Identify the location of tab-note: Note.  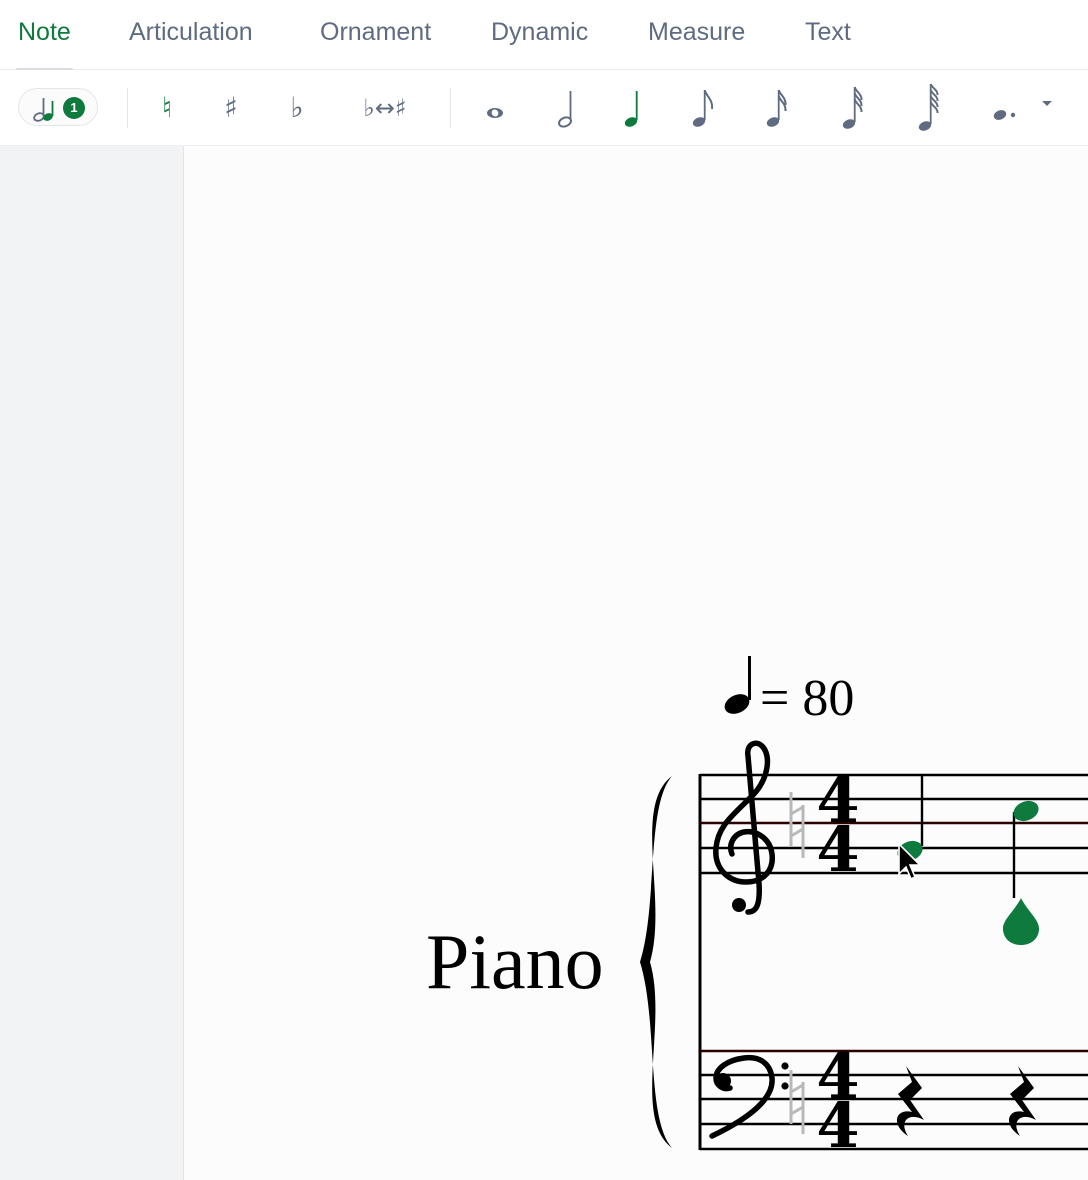
(44, 35).